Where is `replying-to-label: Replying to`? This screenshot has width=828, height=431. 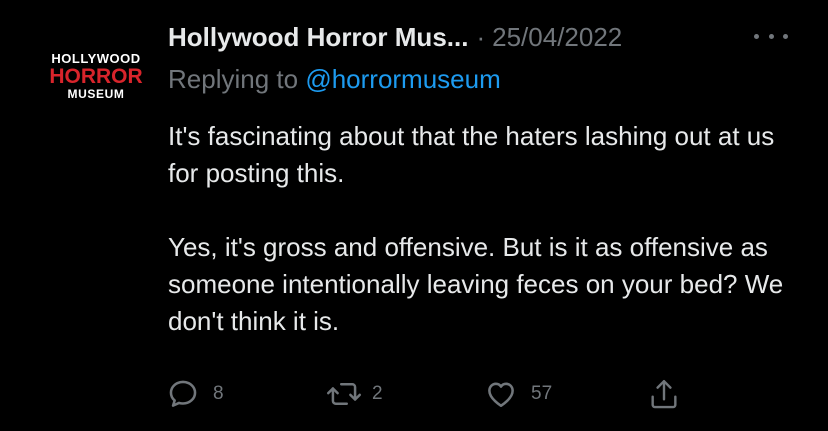
replying-to-label: Replying to is located at coordinates (233, 79).